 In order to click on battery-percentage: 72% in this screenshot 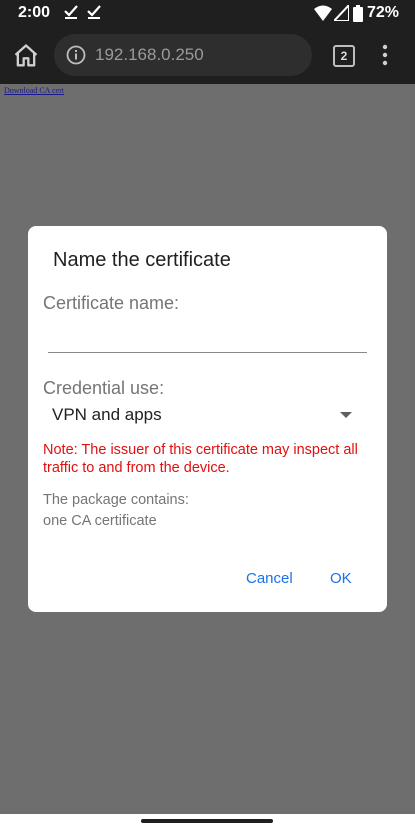, I will do `click(383, 12)`.